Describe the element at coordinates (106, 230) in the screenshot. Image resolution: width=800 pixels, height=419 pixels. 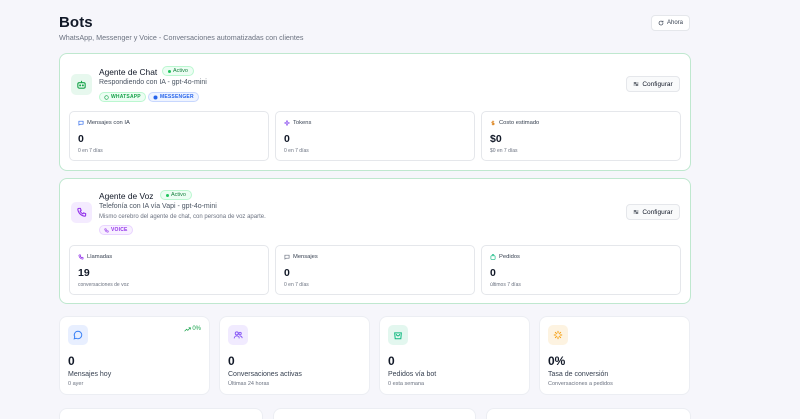
I see `phone-small-icon` at that location.